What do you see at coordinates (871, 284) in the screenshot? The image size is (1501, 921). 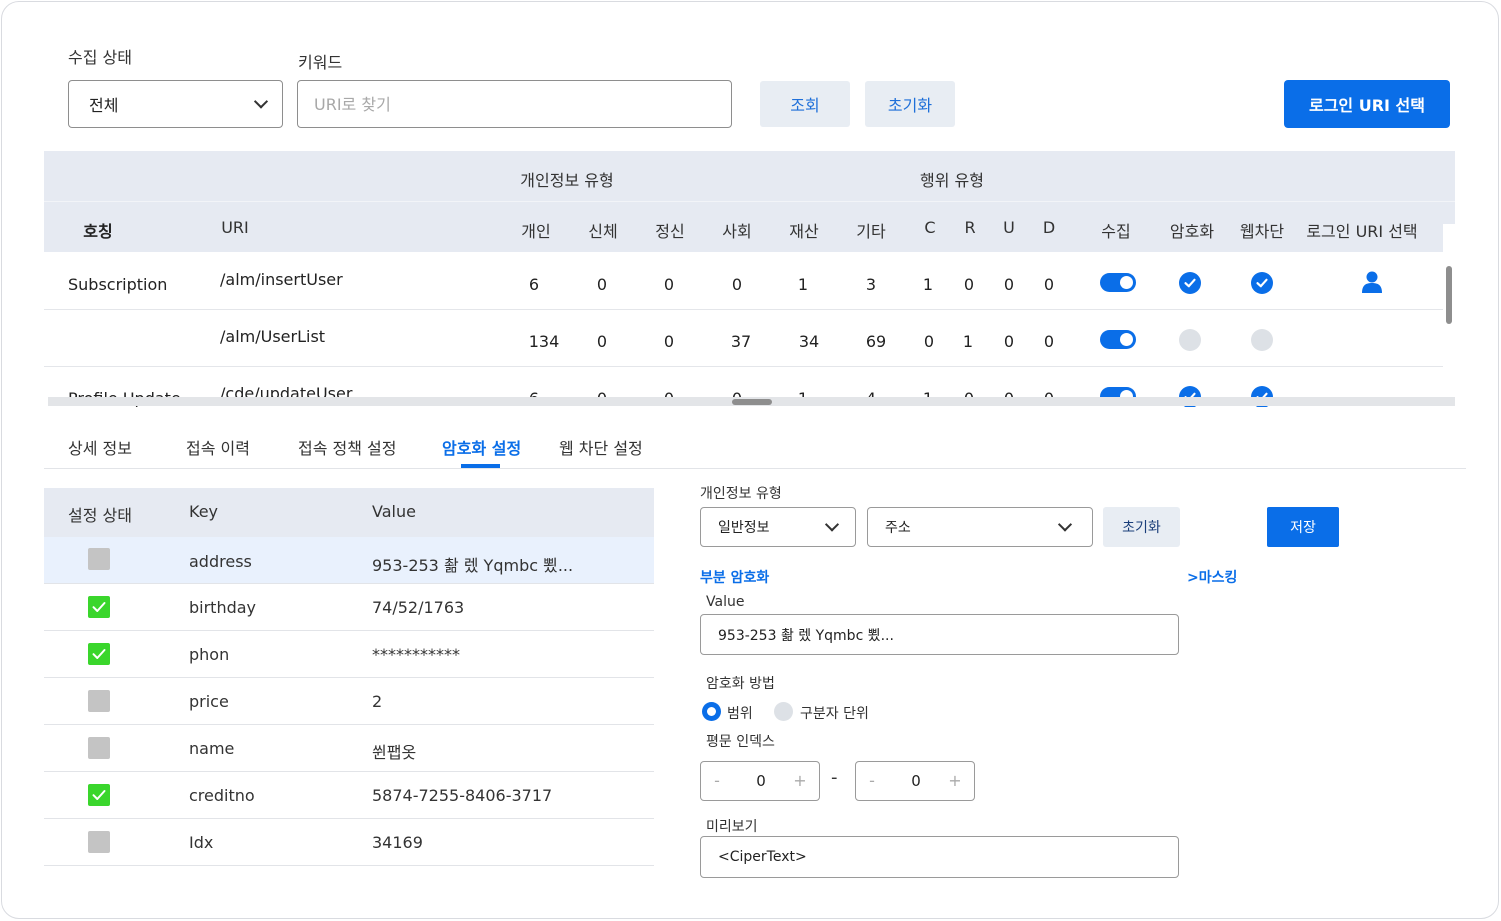 I see `row-value-other: 3` at bounding box center [871, 284].